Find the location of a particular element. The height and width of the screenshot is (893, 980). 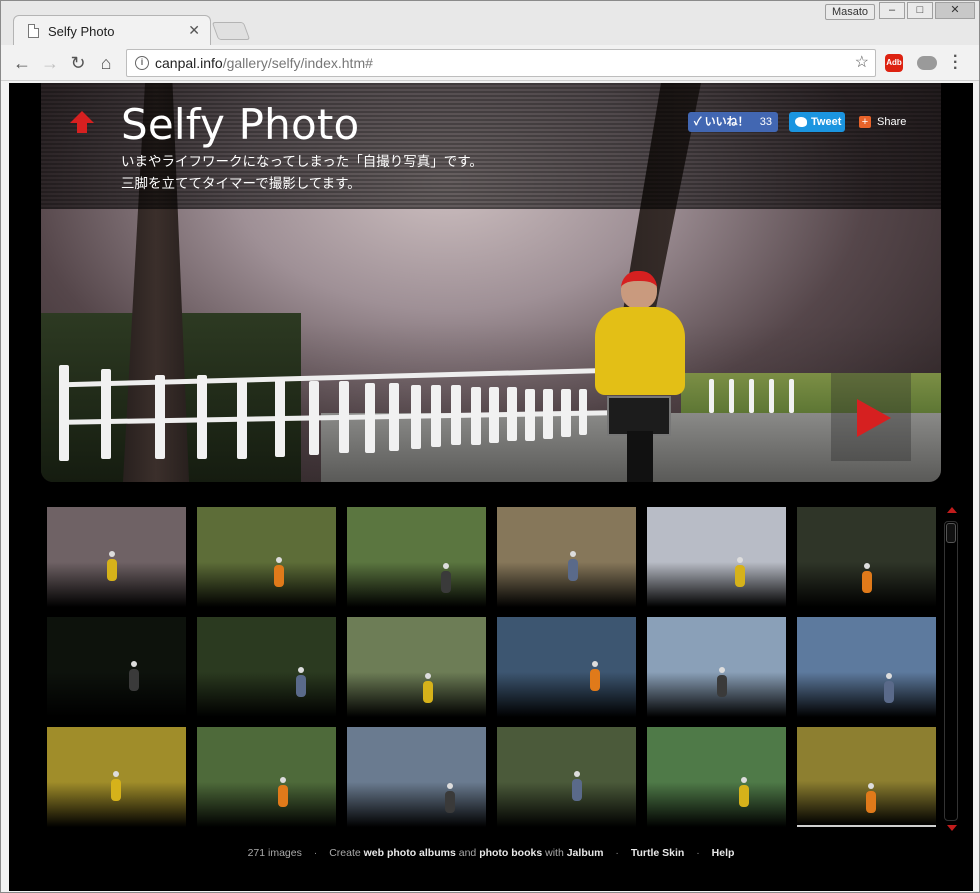

thumbnail-village-canal is located at coordinates (266, 777).